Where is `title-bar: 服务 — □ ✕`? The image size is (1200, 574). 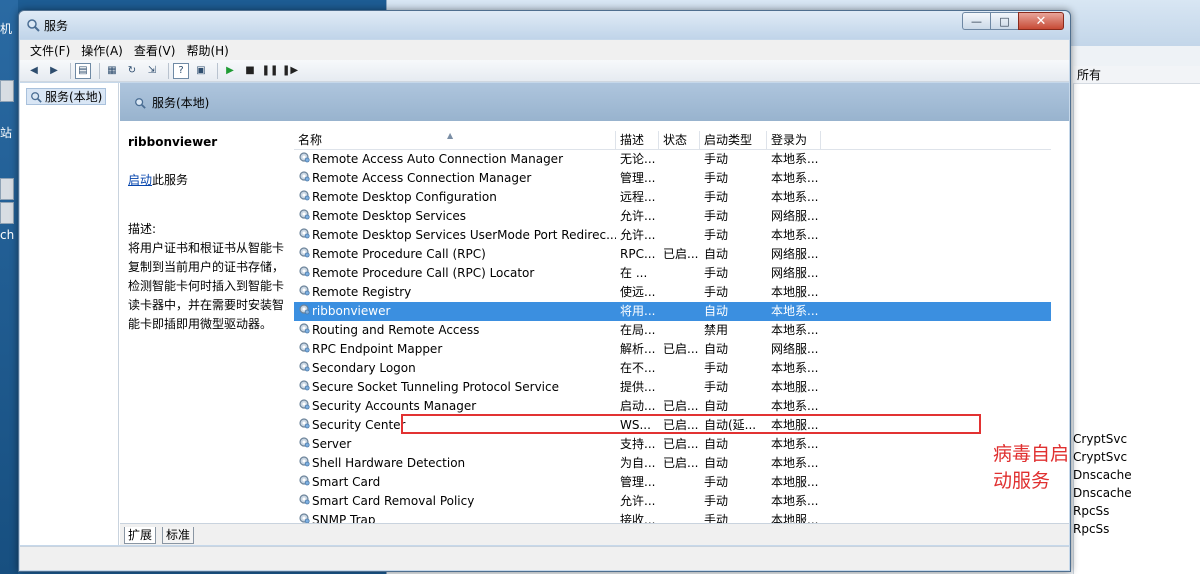
title-bar: 服务 — □ ✕ is located at coordinates (544, 25).